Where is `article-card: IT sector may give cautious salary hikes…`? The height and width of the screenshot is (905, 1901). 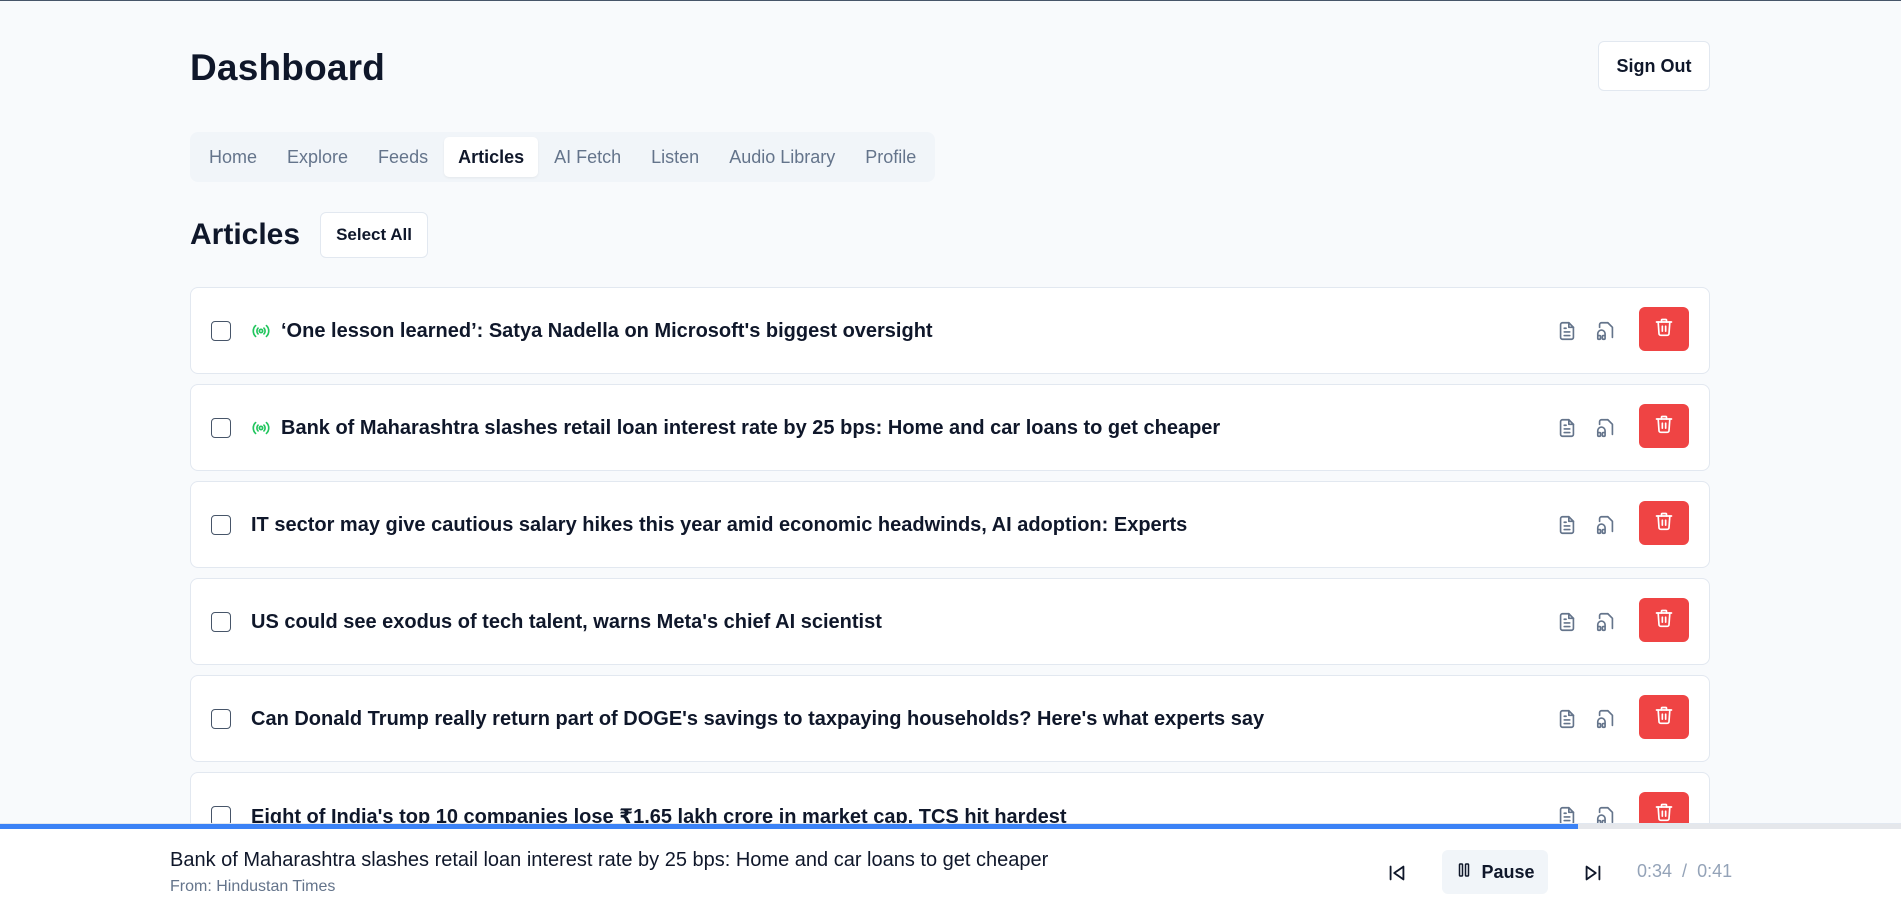
article-card: IT sector may give cautious salary hikes… is located at coordinates (950, 524).